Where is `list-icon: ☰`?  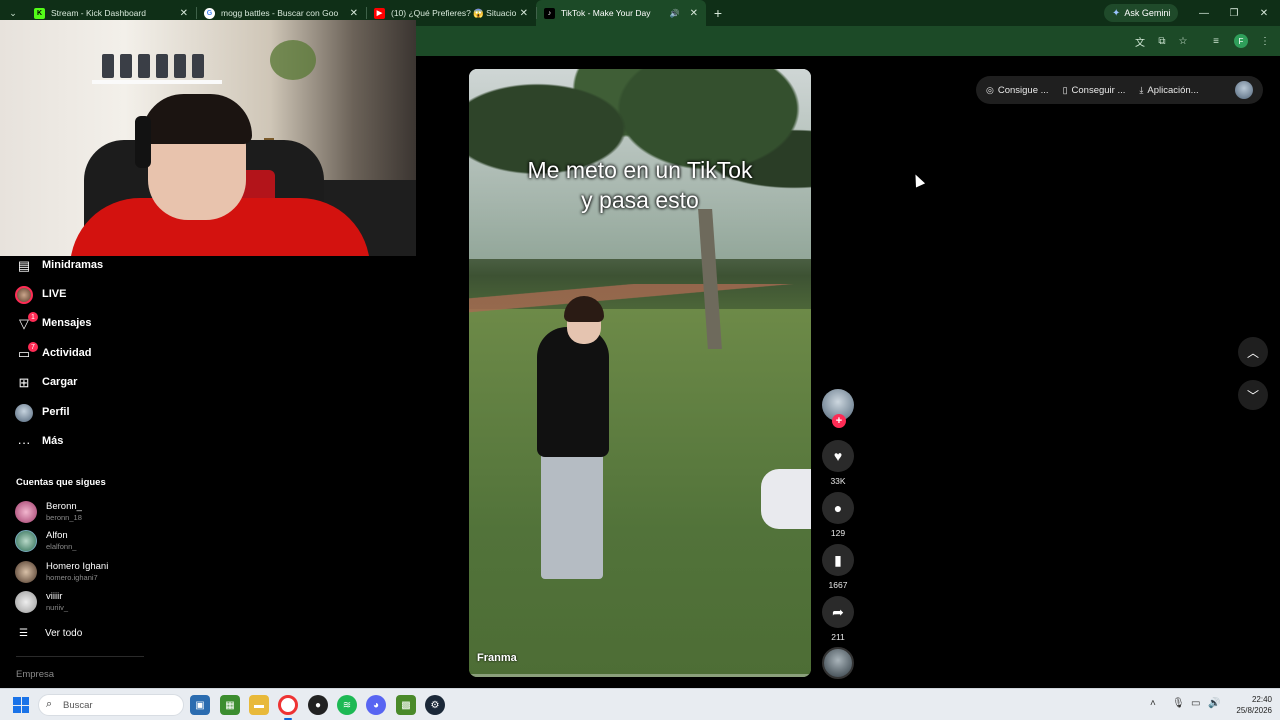
list-icon: ☰ is located at coordinates (23, 633).